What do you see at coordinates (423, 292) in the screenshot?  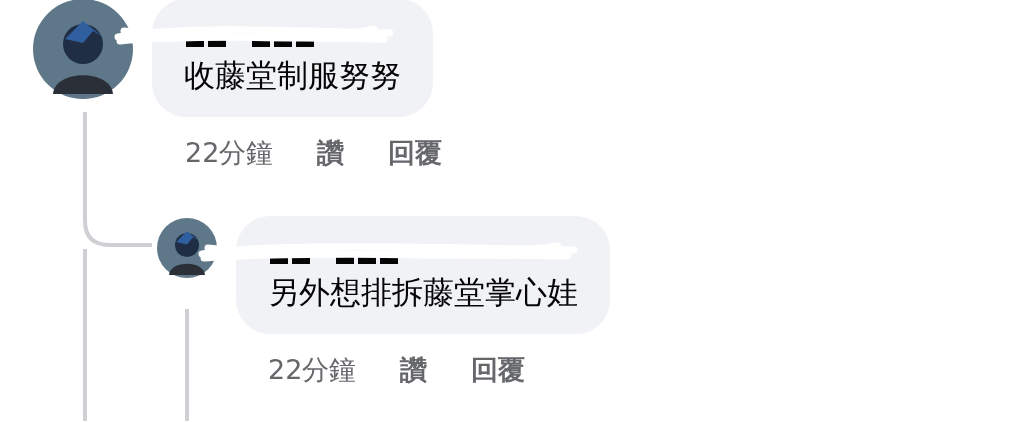 I see `comment-text: 另外想排拆藤堂掌心娃` at bounding box center [423, 292].